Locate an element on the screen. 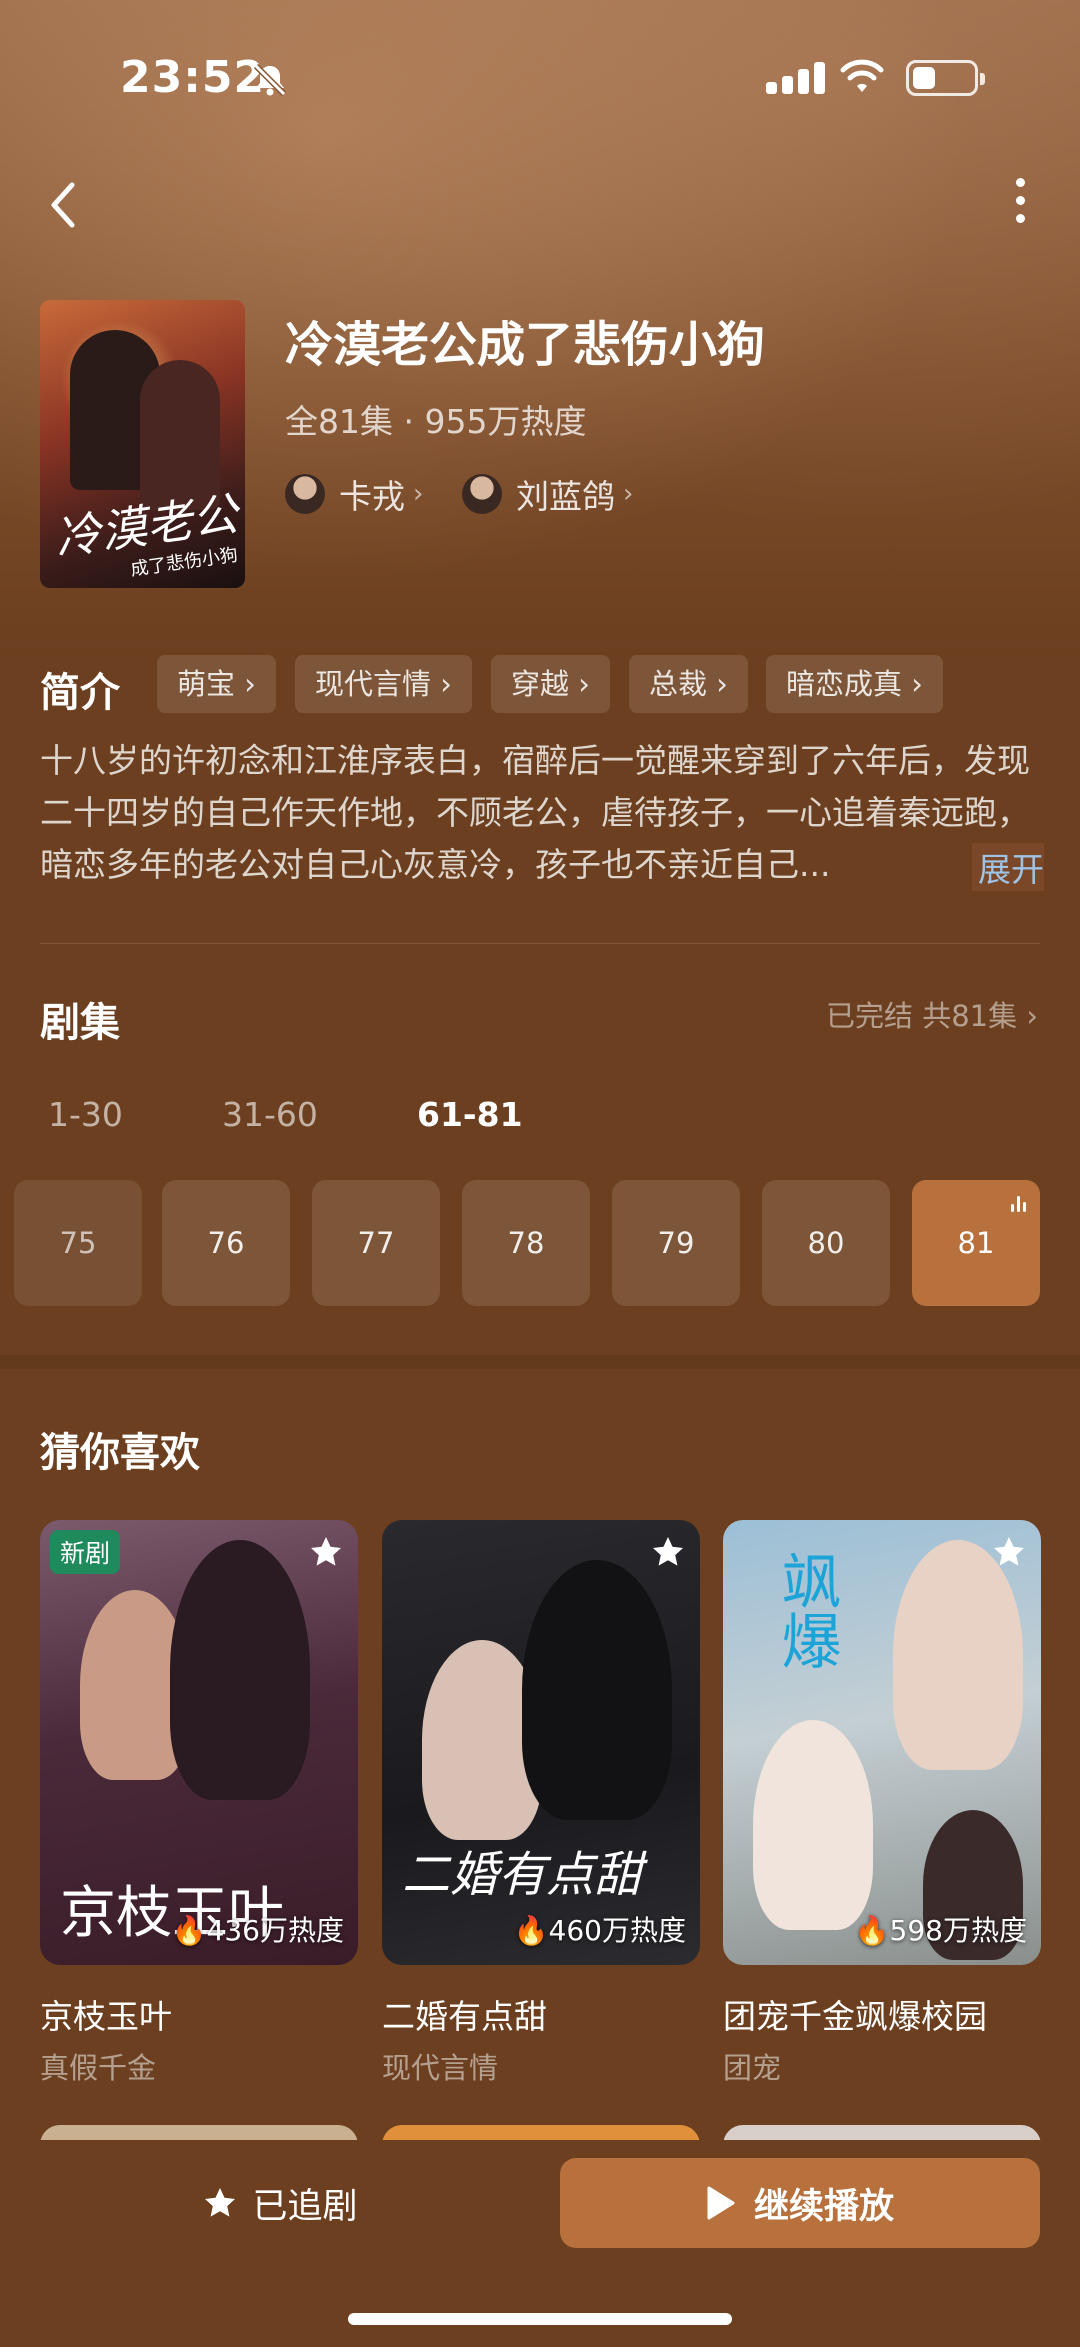 The image size is (1080, 2347). genre-tag: 穿越 › is located at coordinates (550, 684).